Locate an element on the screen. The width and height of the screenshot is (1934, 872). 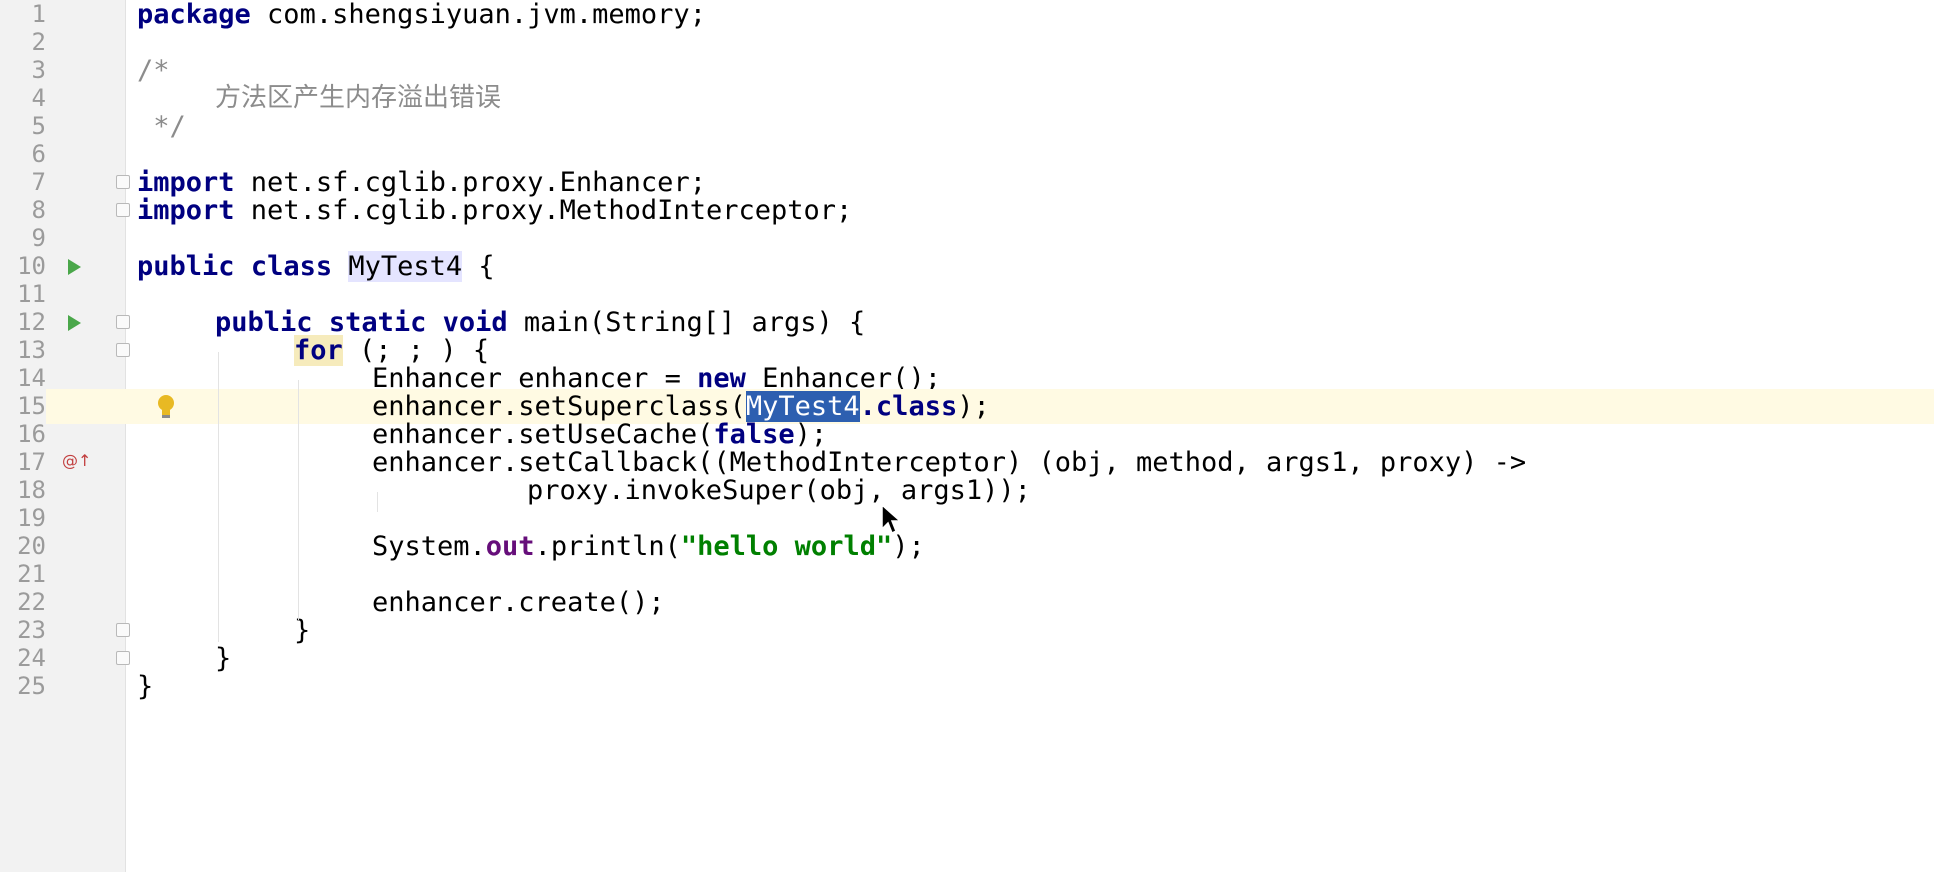
run-main-icon is located at coordinates (74, 323).